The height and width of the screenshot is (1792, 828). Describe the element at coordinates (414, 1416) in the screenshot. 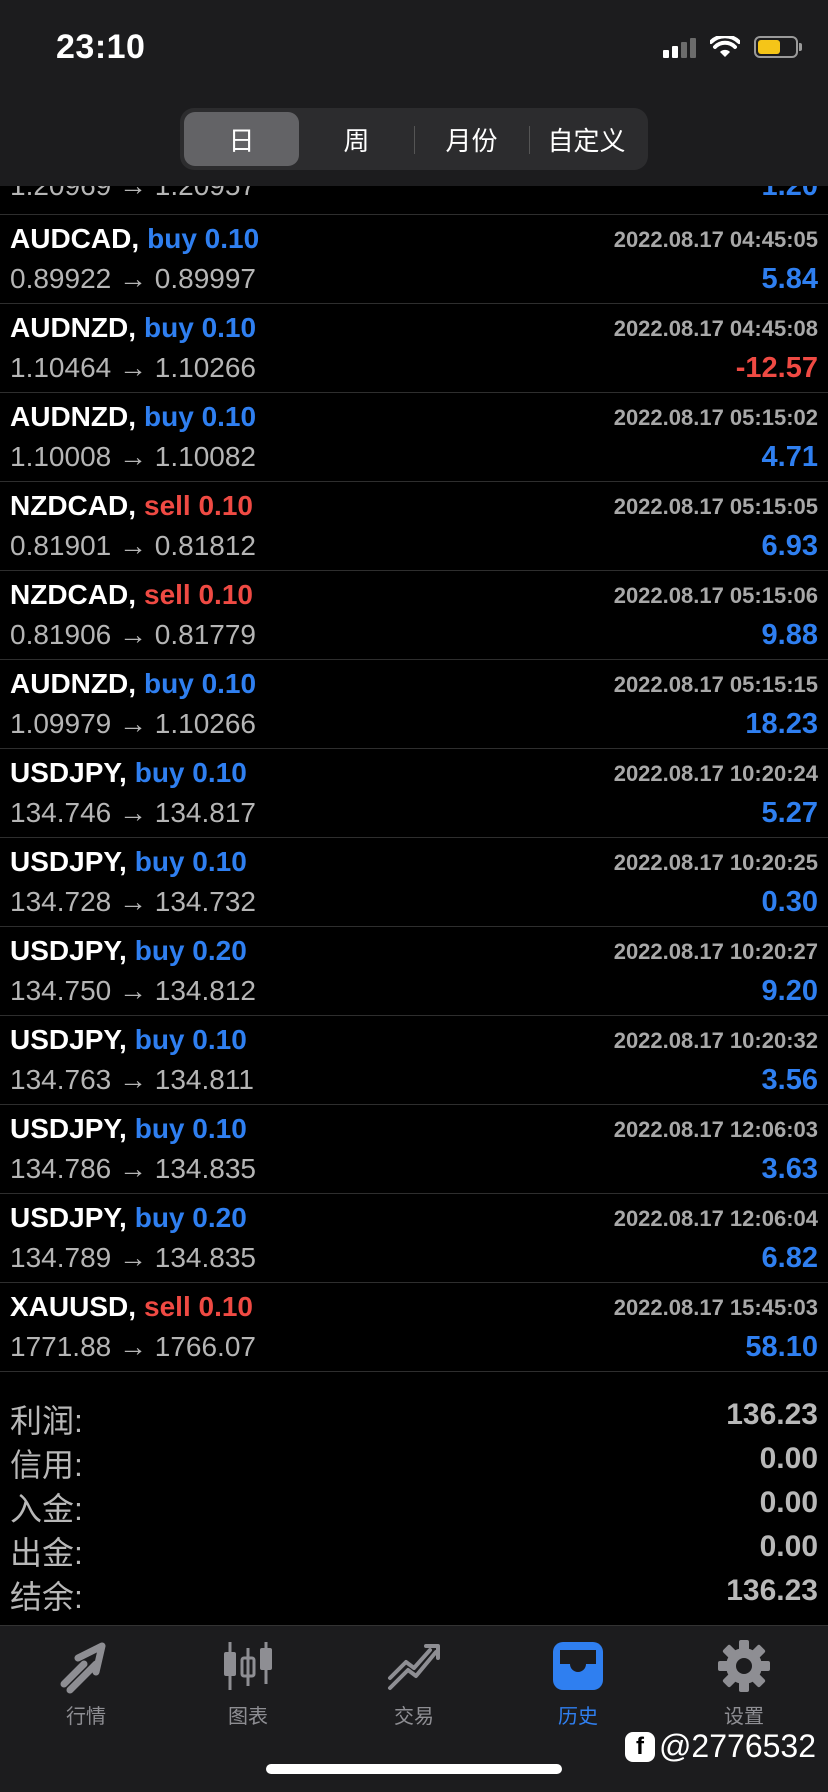

I see `summary-row: 利润: 136.23` at that location.